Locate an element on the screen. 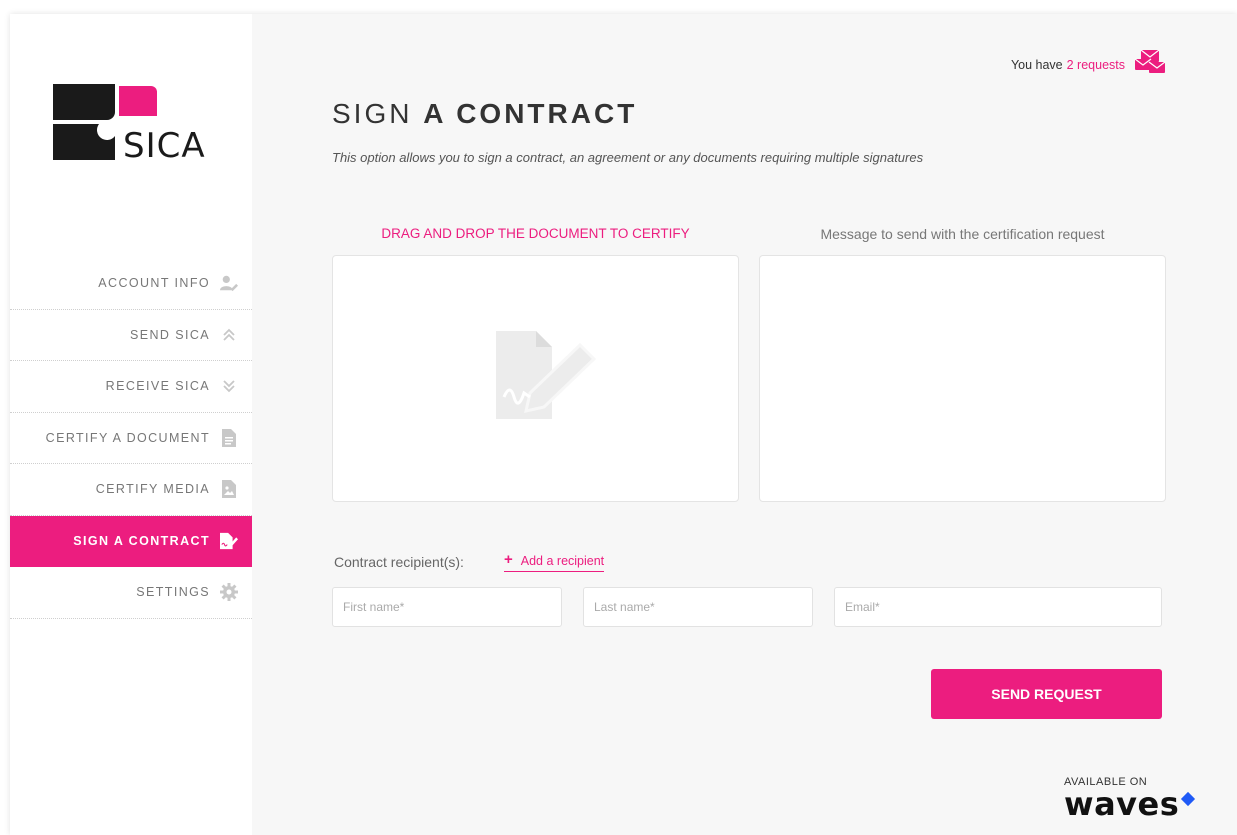 This screenshot has height=835, width=1237. sidebar-item-account-info: ACCOUNT INFO is located at coordinates (131, 284).